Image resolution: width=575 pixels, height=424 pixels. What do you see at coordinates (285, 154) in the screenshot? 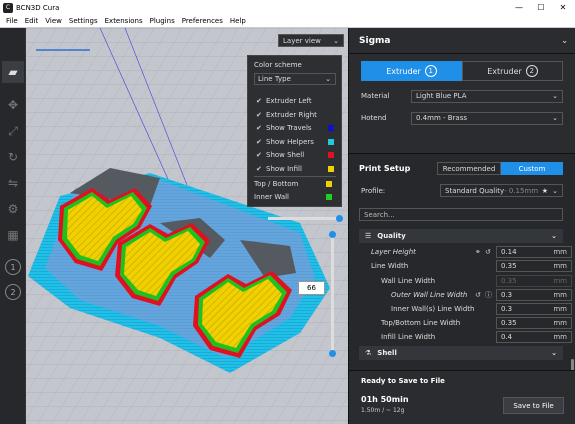
I see `legend-label: Show Shell` at bounding box center [285, 154].